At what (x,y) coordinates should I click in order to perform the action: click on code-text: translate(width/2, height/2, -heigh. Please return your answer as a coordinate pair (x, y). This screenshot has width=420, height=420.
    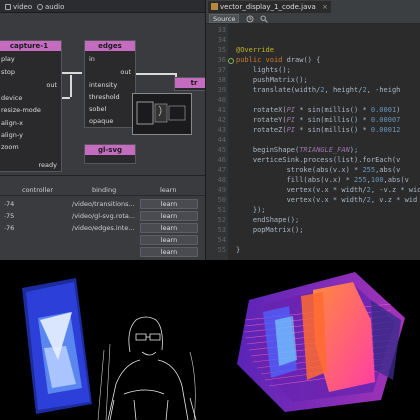
    Looking at the image, I should click on (318, 90).